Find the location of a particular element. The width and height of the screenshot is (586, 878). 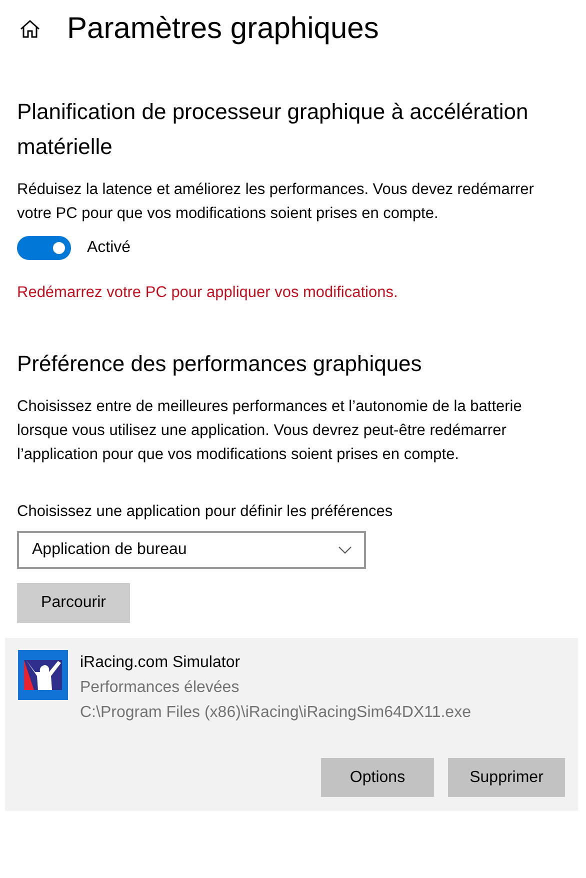

app-action-button: Supprimer is located at coordinates (506, 777).